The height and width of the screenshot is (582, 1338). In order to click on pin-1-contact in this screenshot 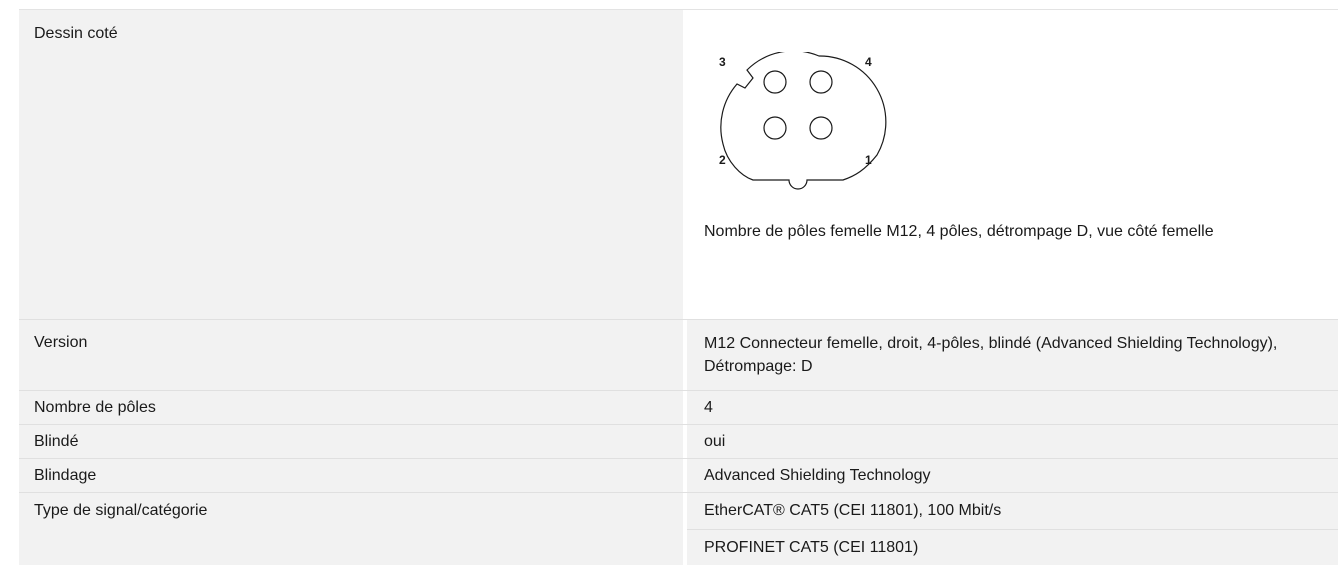, I will do `click(821, 128)`.